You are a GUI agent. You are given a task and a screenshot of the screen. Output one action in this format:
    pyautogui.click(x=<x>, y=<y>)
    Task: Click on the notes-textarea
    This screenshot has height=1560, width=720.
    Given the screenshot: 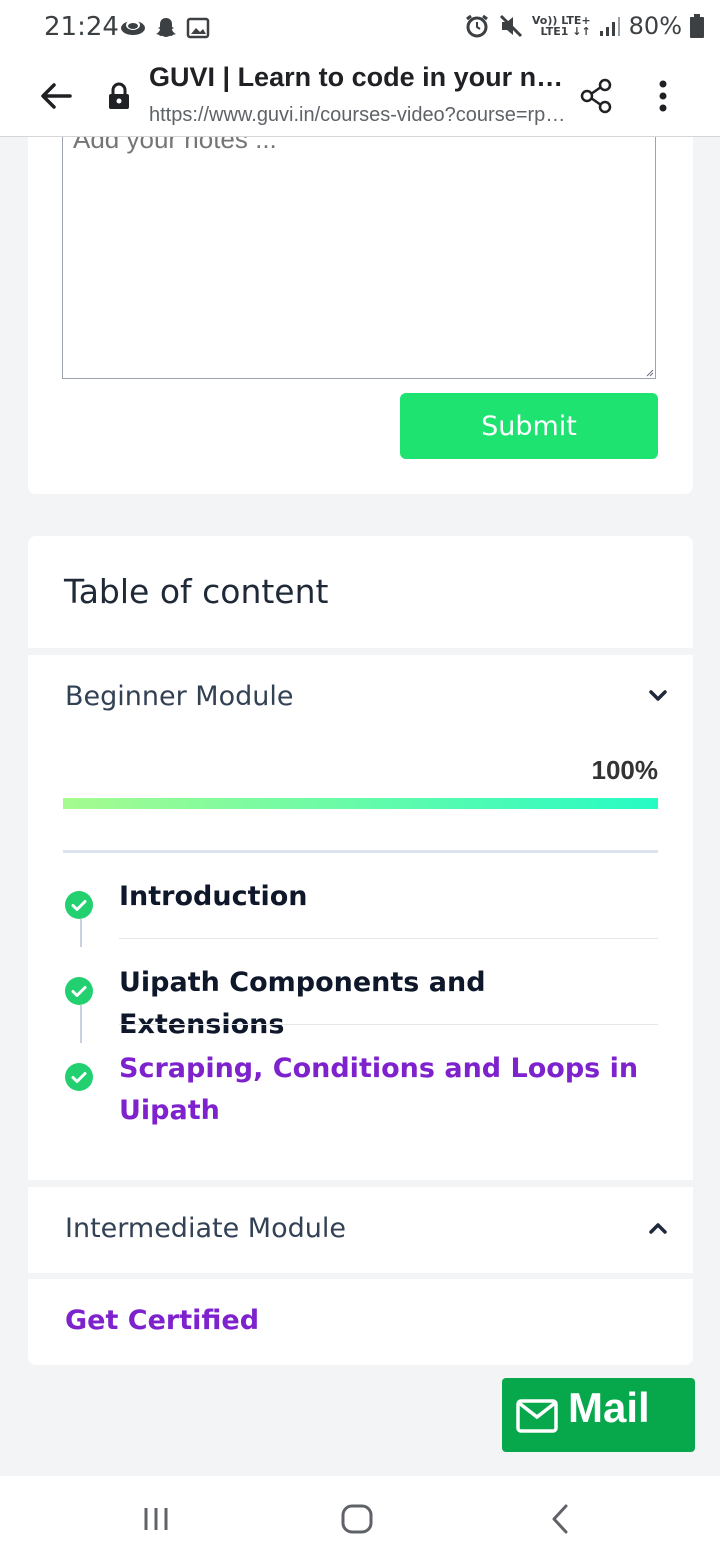 What is the action you would take?
    pyautogui.click(x=359, y=258)
    